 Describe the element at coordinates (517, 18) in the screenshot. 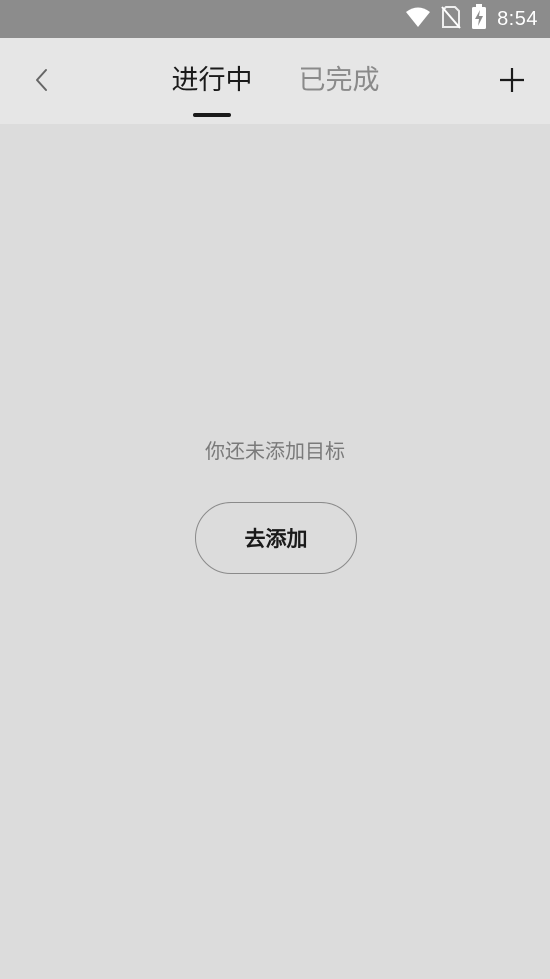

I see `status-time: 8:54` at that location.